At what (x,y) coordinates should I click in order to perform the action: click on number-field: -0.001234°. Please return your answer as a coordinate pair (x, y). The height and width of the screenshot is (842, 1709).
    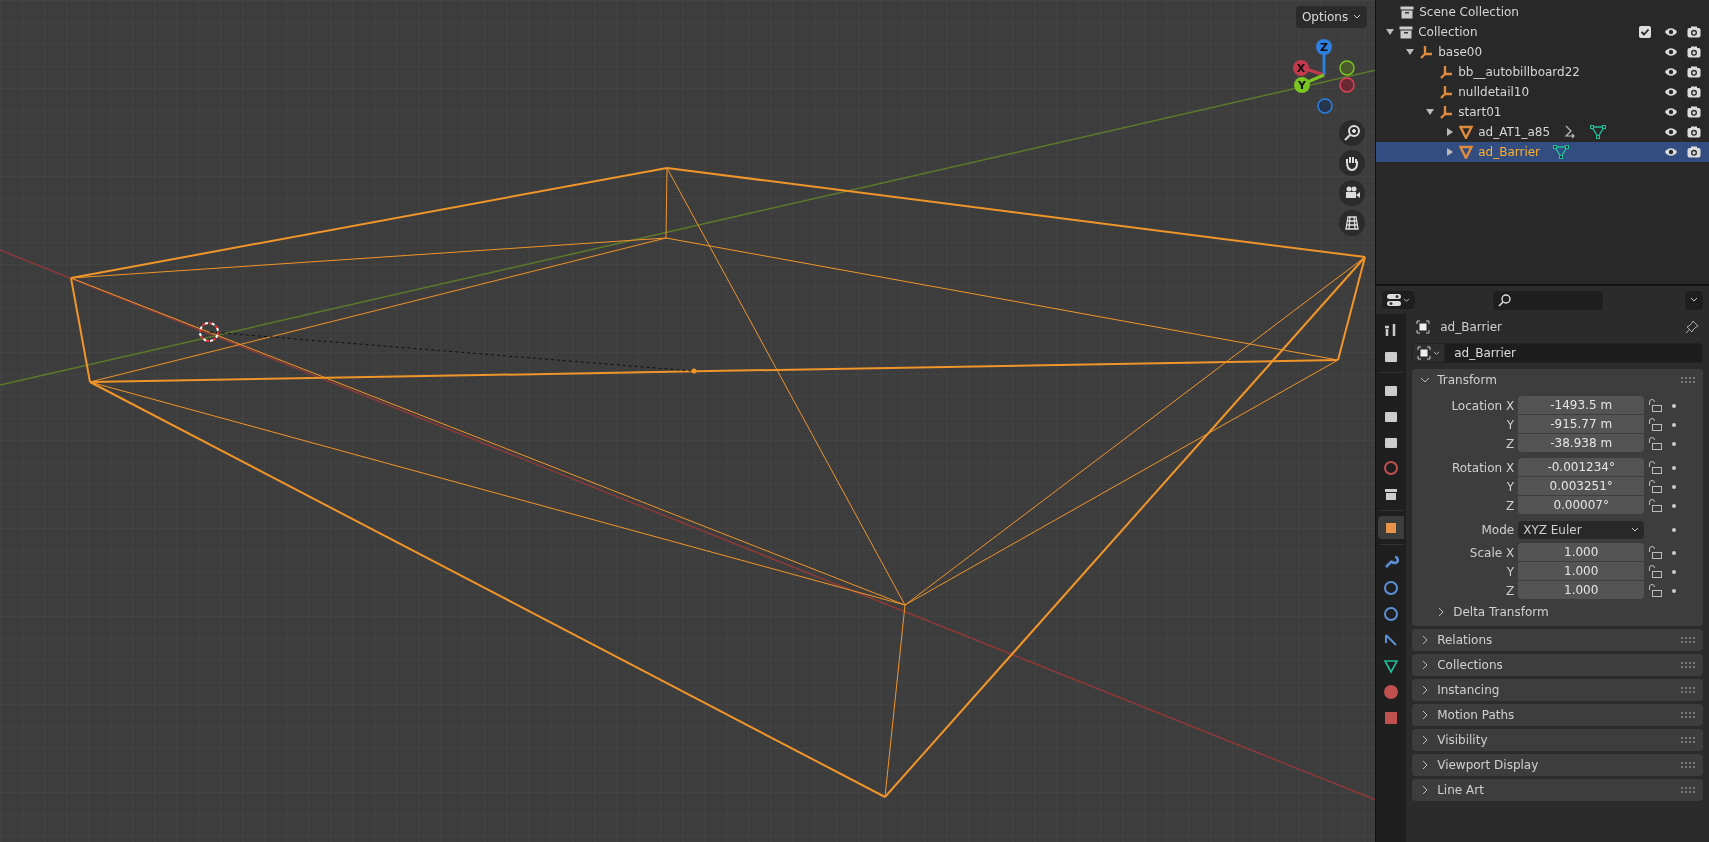
    Looking at the image, I should click on (1581, 467).